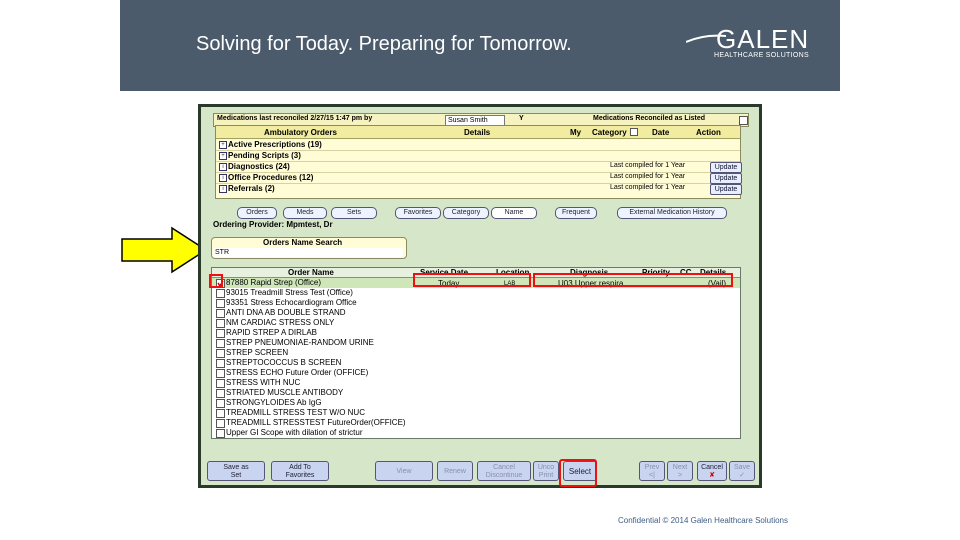  I want to click on add-to-favorites-button: Add To Favorites, so click(300, 471).